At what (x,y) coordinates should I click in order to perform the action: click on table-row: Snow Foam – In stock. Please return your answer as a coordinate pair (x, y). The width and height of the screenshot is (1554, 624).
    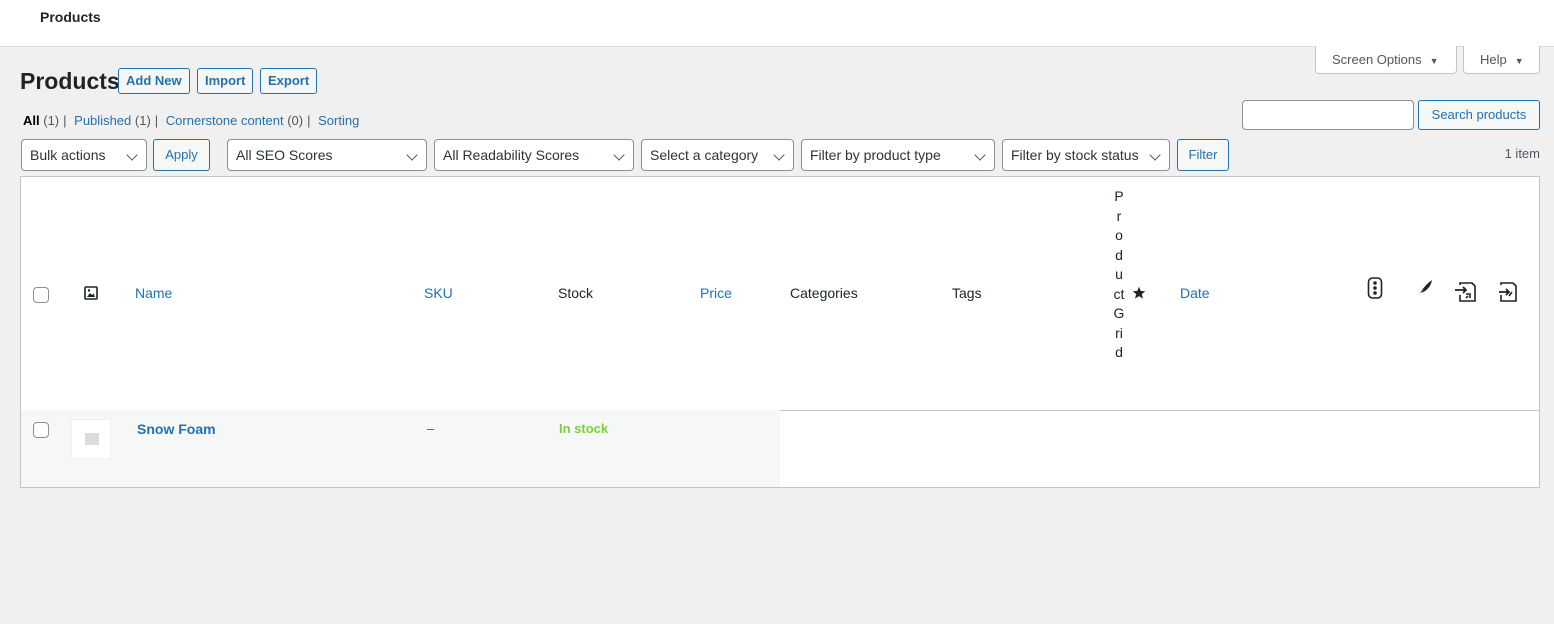
    Looking at the image, I should click on (780, 448).